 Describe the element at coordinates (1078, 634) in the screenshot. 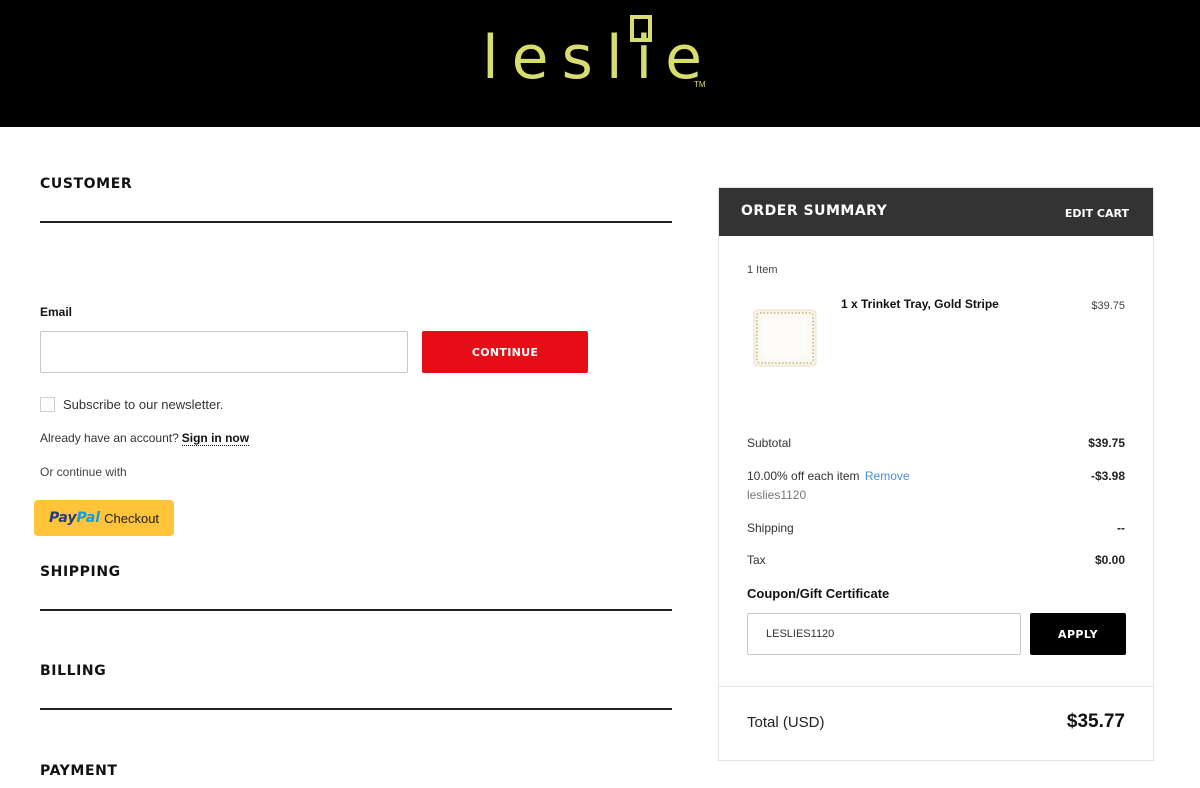

I see `apply-coupon-button: APPLY` at that location.